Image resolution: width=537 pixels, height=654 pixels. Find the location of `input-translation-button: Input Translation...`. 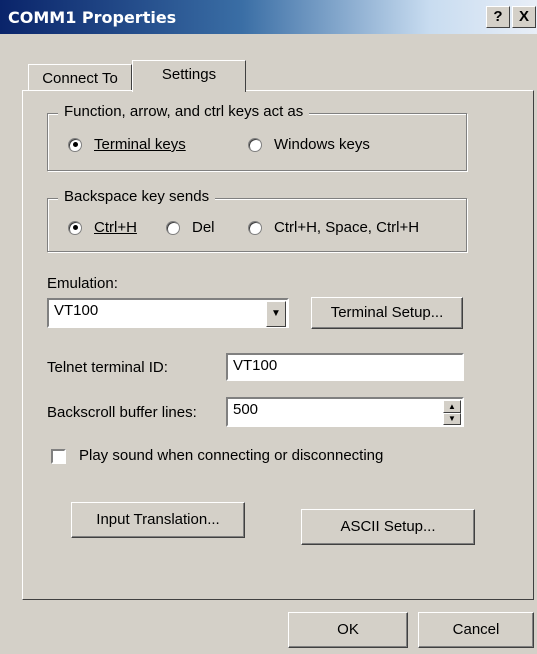

input-translation-button: Input Translation... is located at coordinates (158, 520).